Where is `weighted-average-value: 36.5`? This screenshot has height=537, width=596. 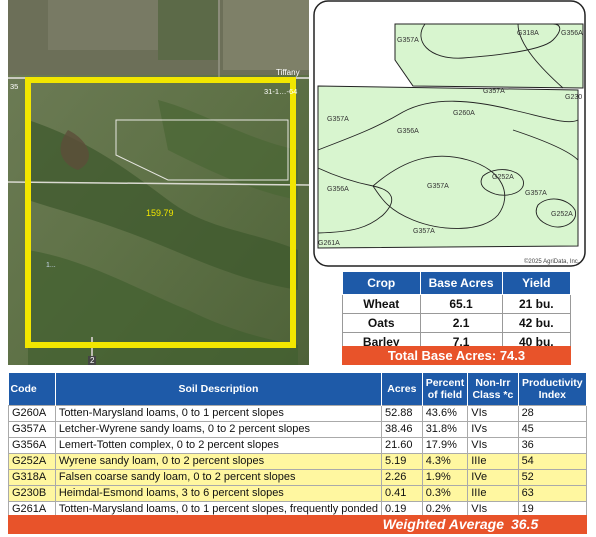 weighted-average-value: 36.5 is located at coordinates (525, 524).